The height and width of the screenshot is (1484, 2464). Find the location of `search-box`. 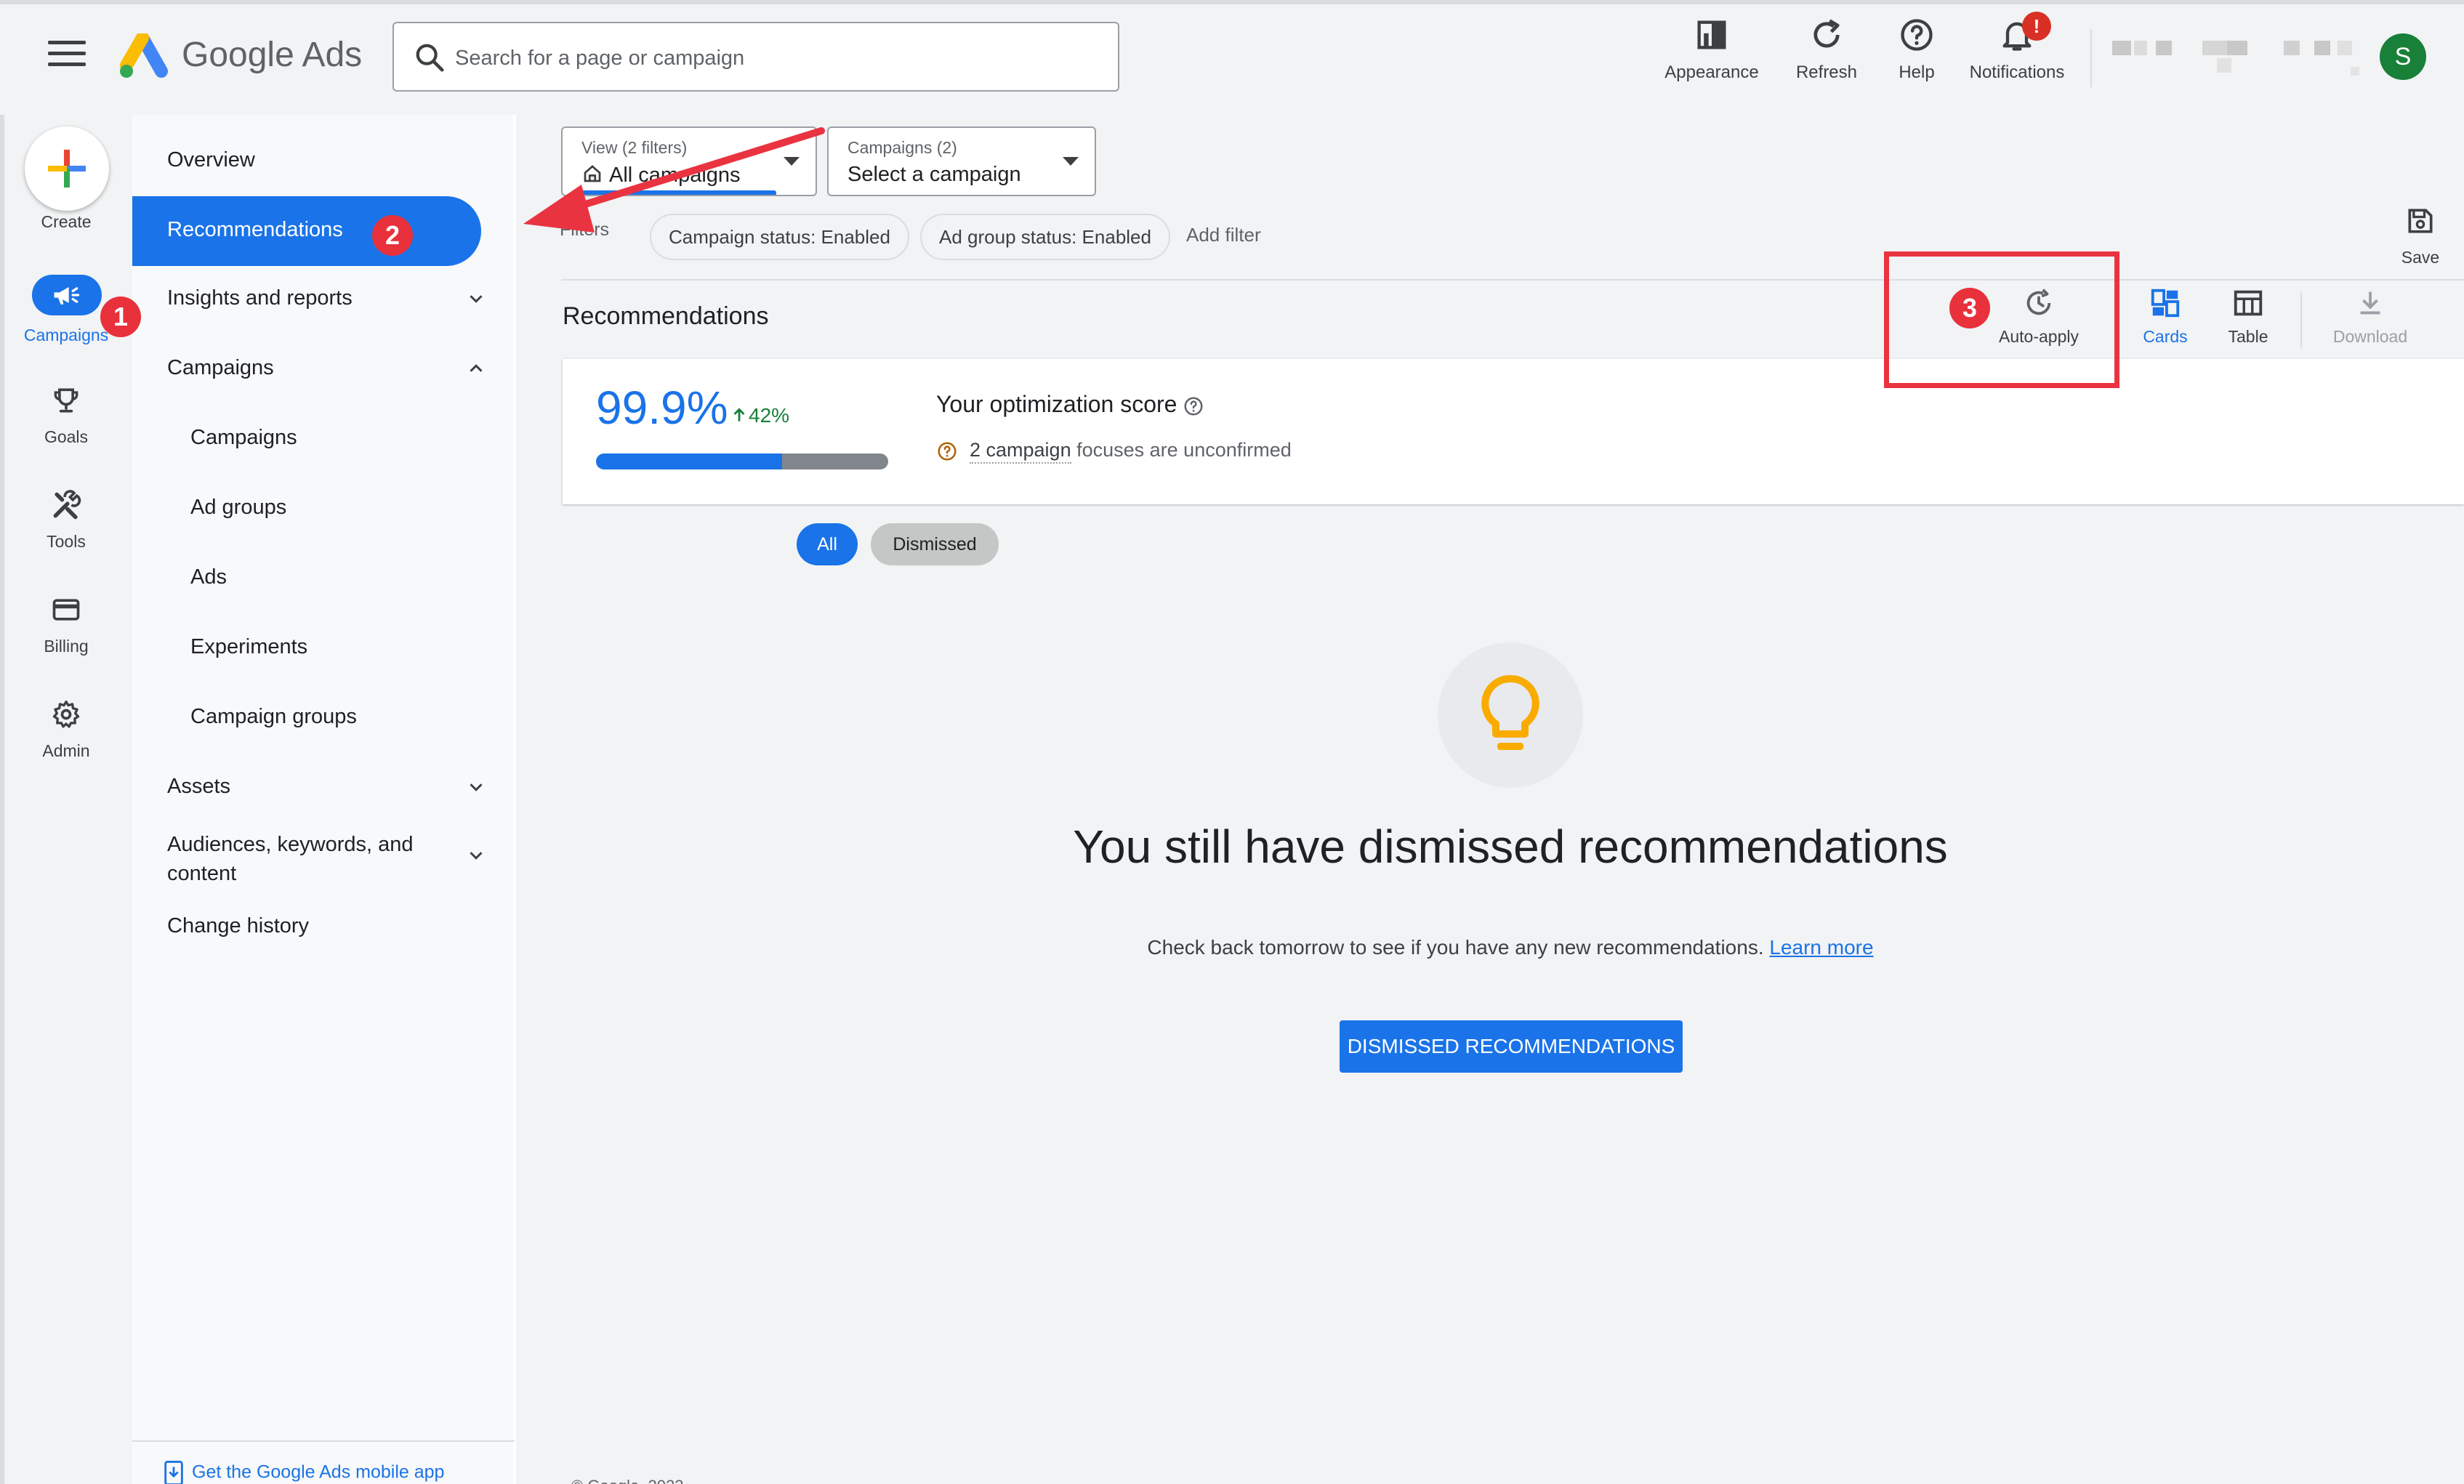

search-box is located at coordinates (755, 57).